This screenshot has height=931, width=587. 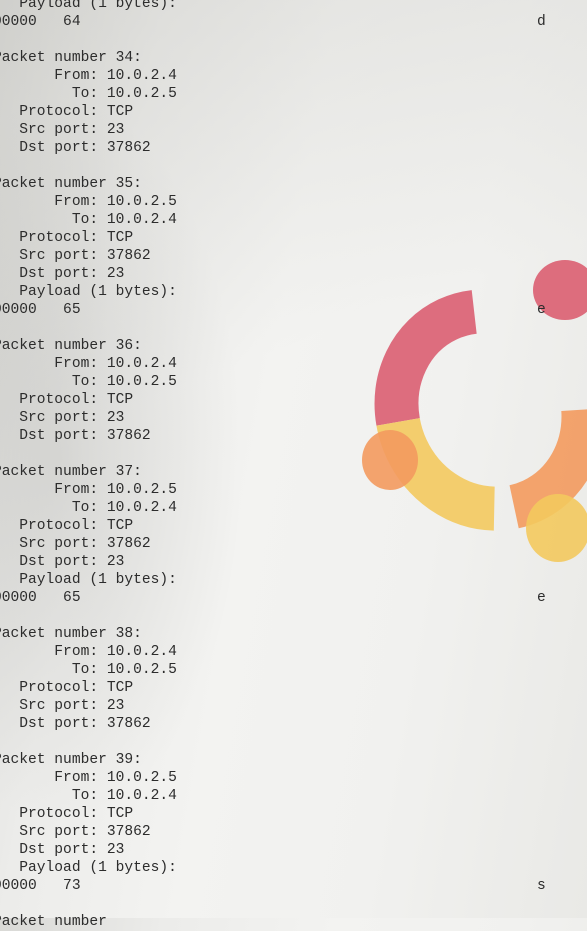 I want to click on packet-number: Packet number 35:, so click(x=71, y=184).